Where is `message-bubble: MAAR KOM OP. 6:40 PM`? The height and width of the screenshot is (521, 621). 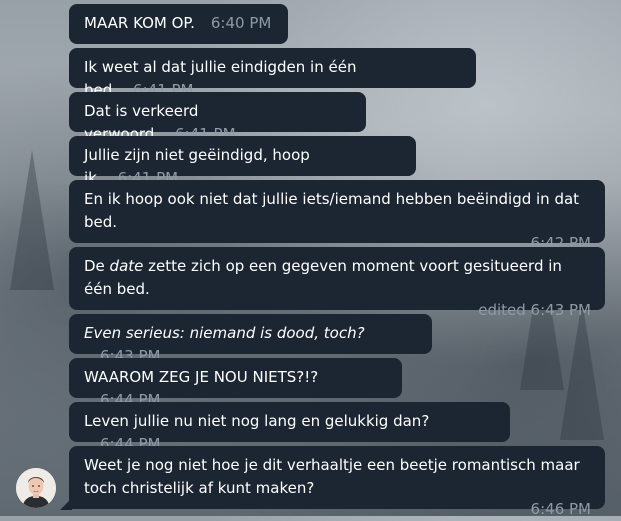
message-bubble: MAAR KOM OP. 6:40 PM is located at coordinates (178, 24).